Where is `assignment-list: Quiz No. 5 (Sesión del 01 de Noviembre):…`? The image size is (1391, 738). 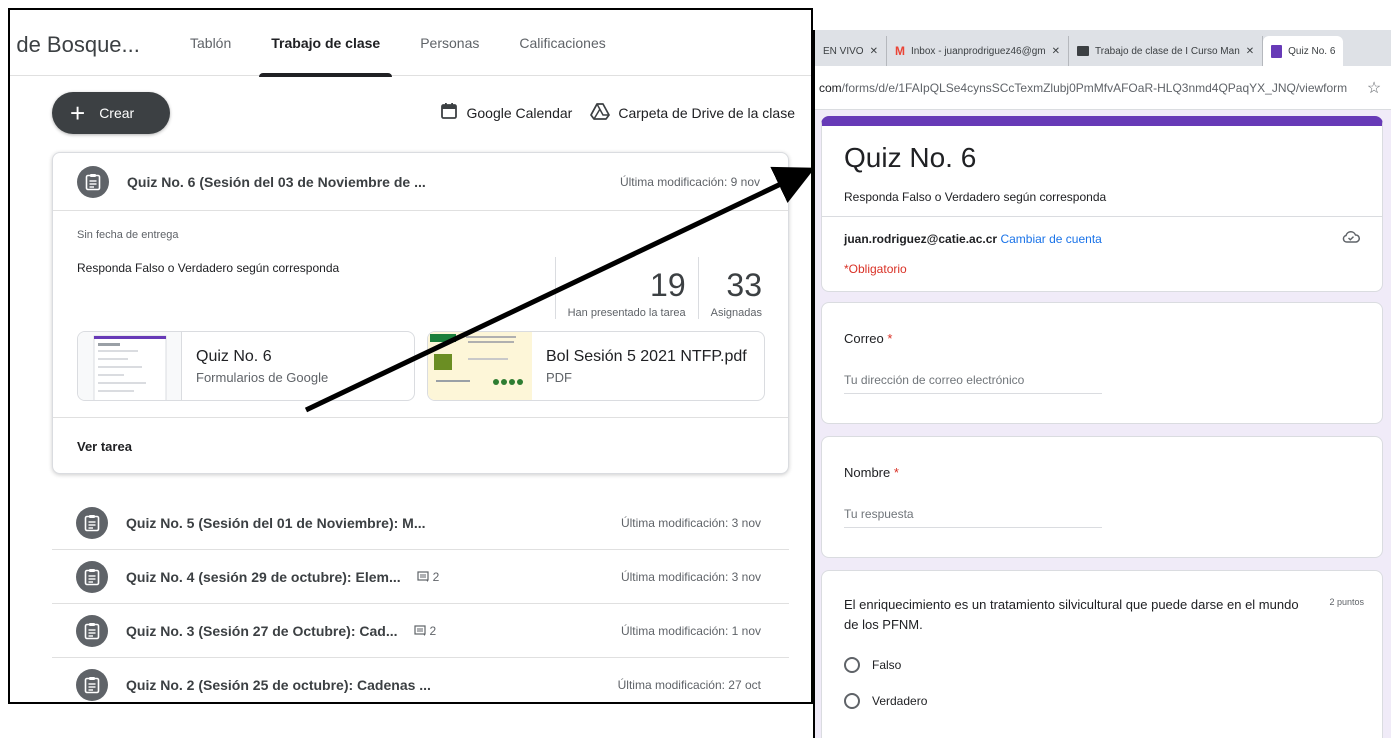 assignment-list: Quiz No. 5 (Sesión del 01 de Noviembre):… is located at coordinates (420, 599).